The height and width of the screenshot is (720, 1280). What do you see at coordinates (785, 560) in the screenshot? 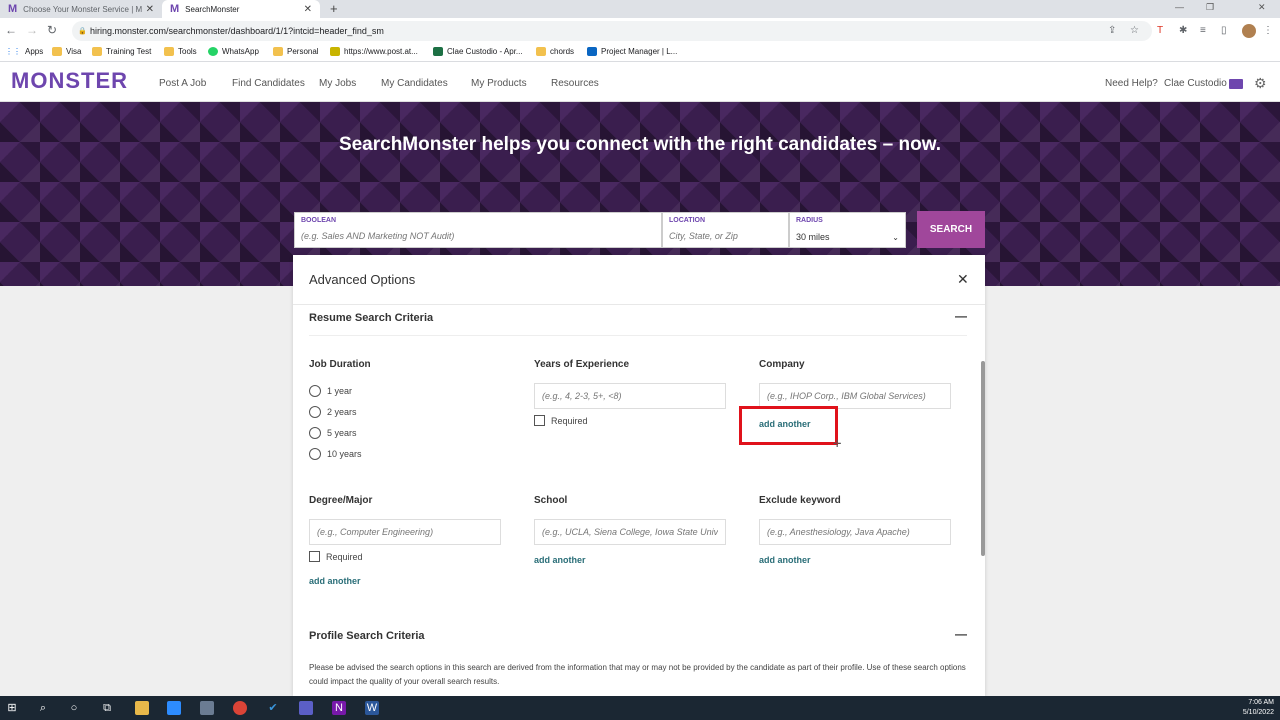
I see `exclude-add-another-link: add another` at bounding box center [785, 560].